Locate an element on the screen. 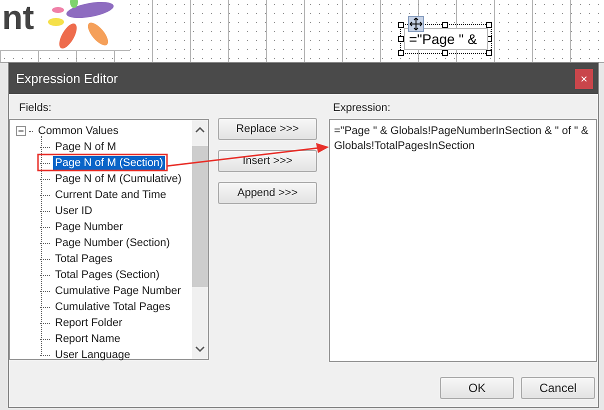 This screenshot has width=604, height=410. tree-item: Total Pages is located at coordinates (83, 259).